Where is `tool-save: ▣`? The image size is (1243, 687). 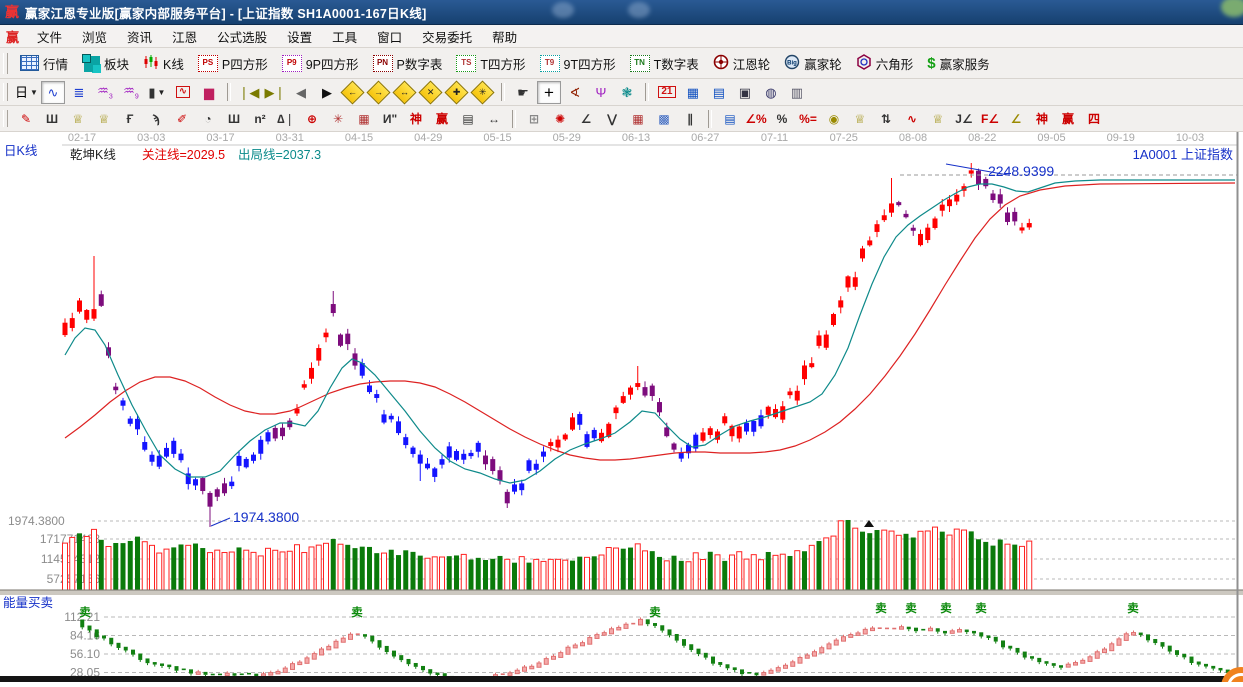
tool-save: ▣ is located at coordinates (745, 92).